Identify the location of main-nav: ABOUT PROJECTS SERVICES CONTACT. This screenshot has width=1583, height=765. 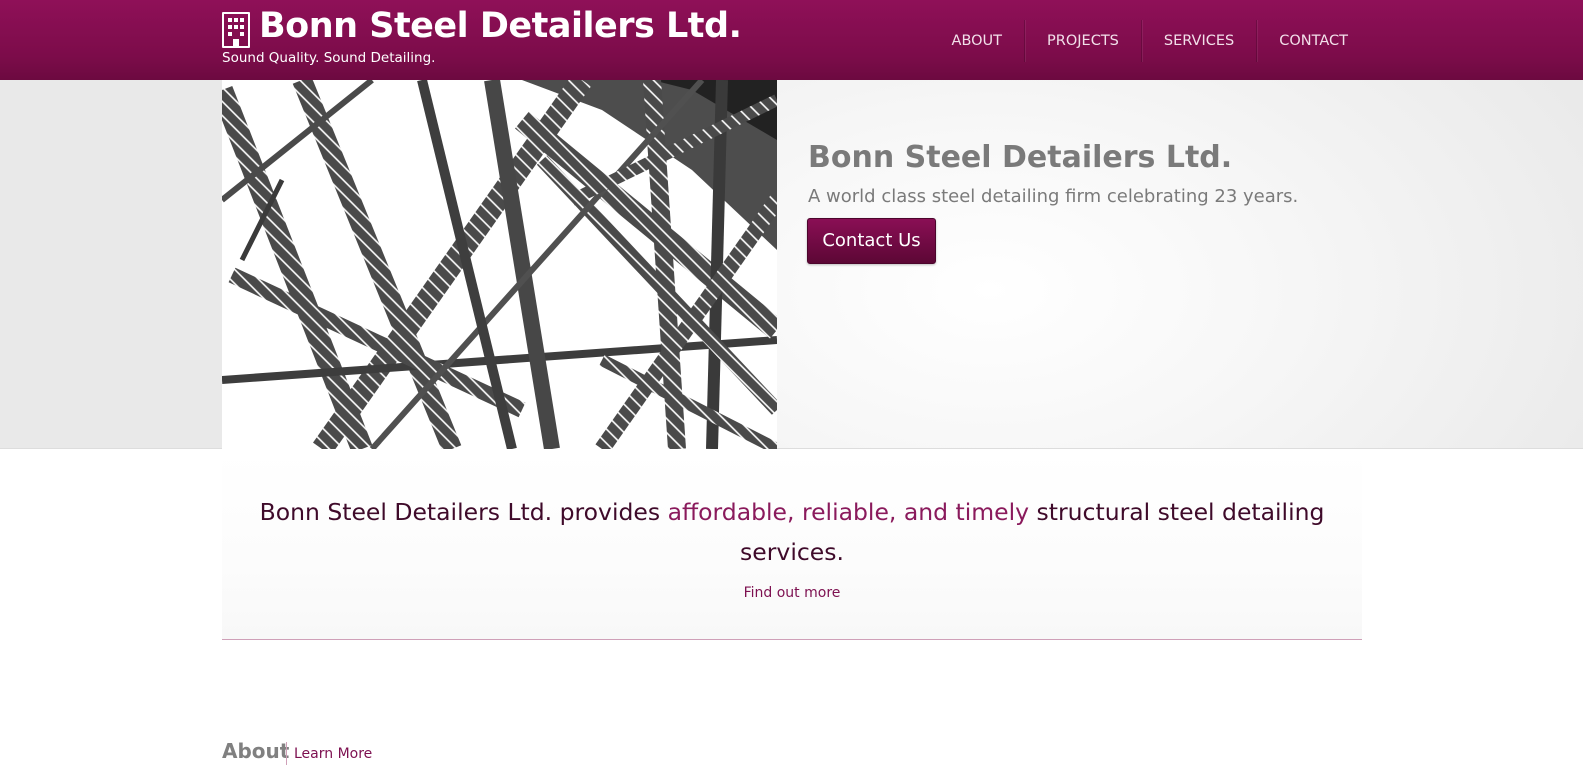
(1146, 41).